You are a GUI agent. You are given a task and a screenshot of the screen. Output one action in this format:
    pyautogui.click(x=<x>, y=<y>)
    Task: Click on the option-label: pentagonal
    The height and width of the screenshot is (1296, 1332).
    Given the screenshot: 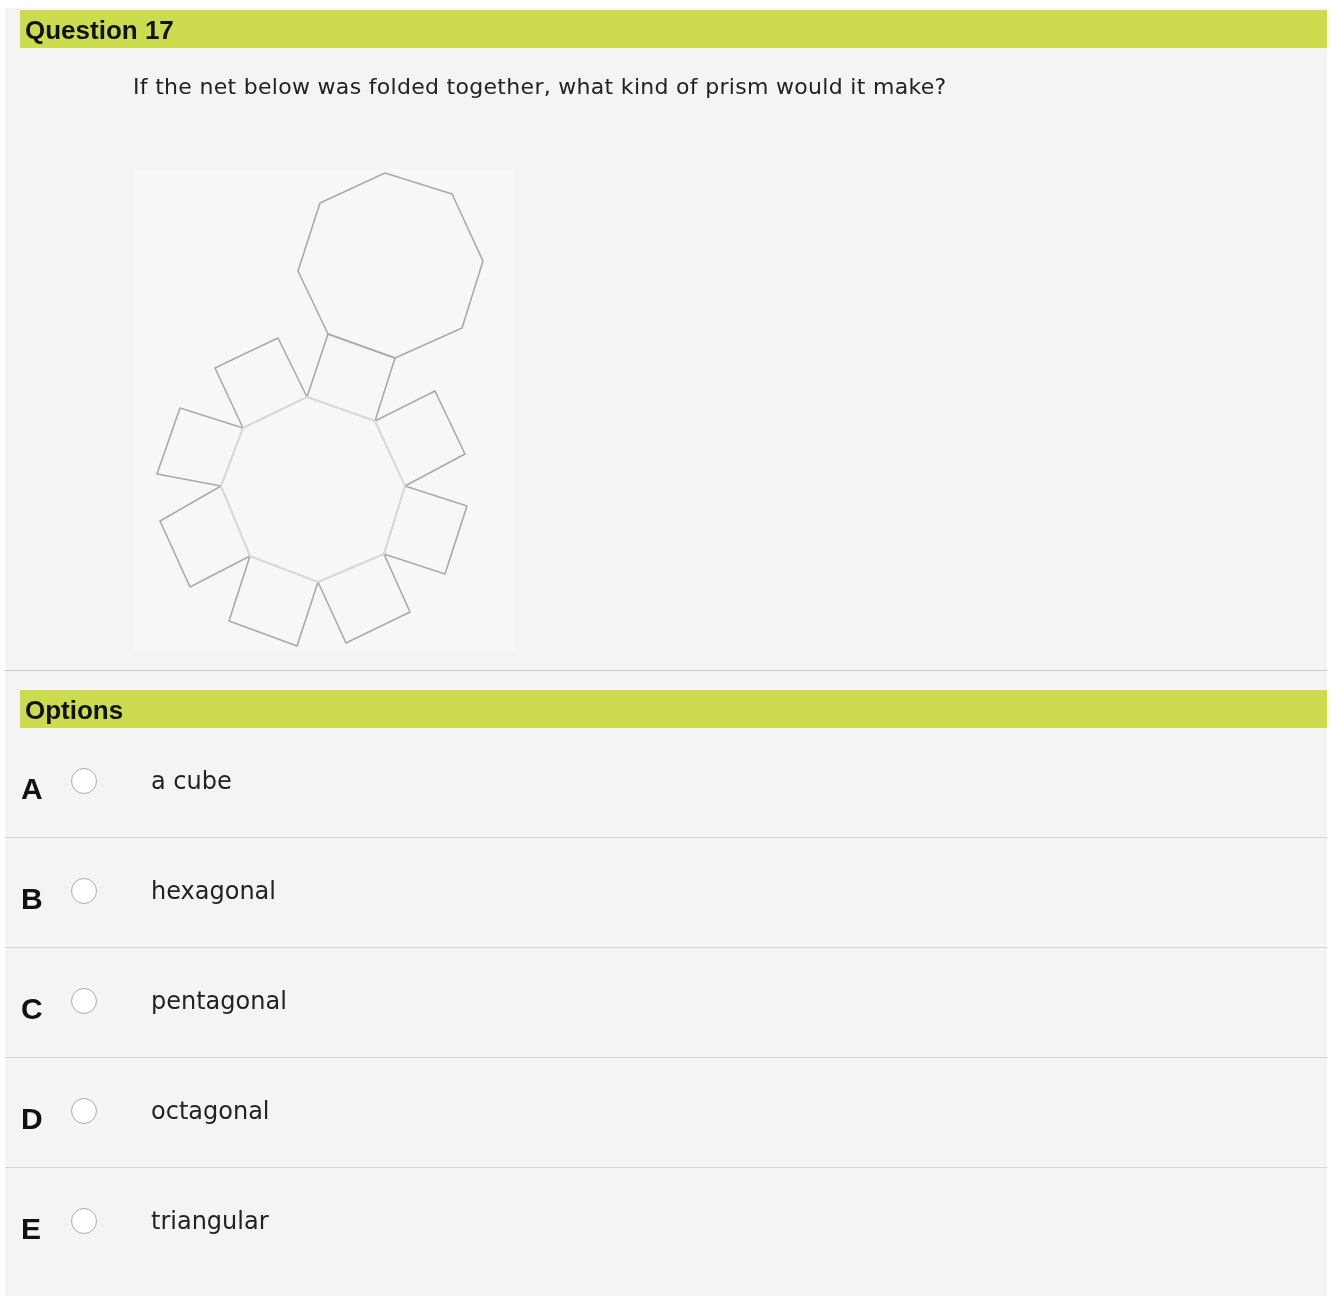 What is the action you would take?
    pyautogui.click(x=219, y=1000)
    